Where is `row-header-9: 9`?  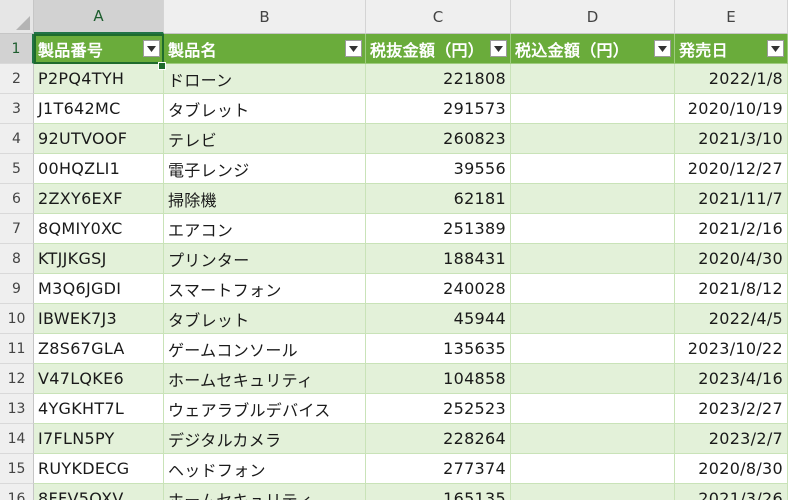
row-header-9: 9 is located at coordinates (17, 289).